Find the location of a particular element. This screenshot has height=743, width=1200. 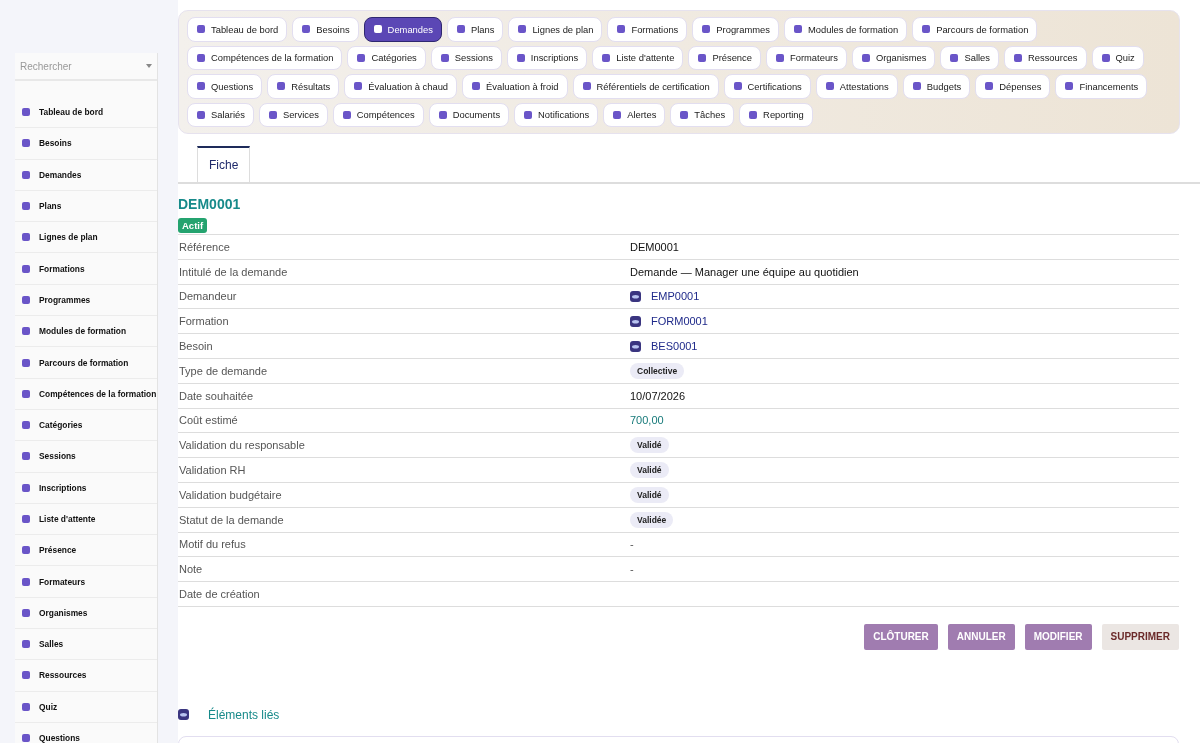

sidebar-item: Catégories is located at coordinates (86, 425).